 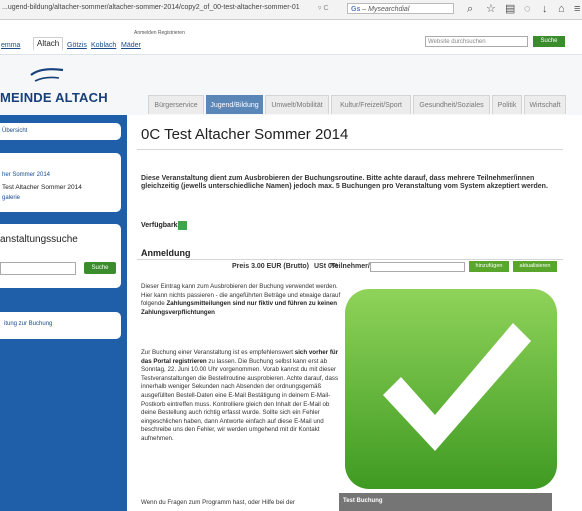 What do you see at coordinates (11, 198) in the screenshot?
I see `sidebar-item-galerie: galerie` at bounding box center [11, 198].